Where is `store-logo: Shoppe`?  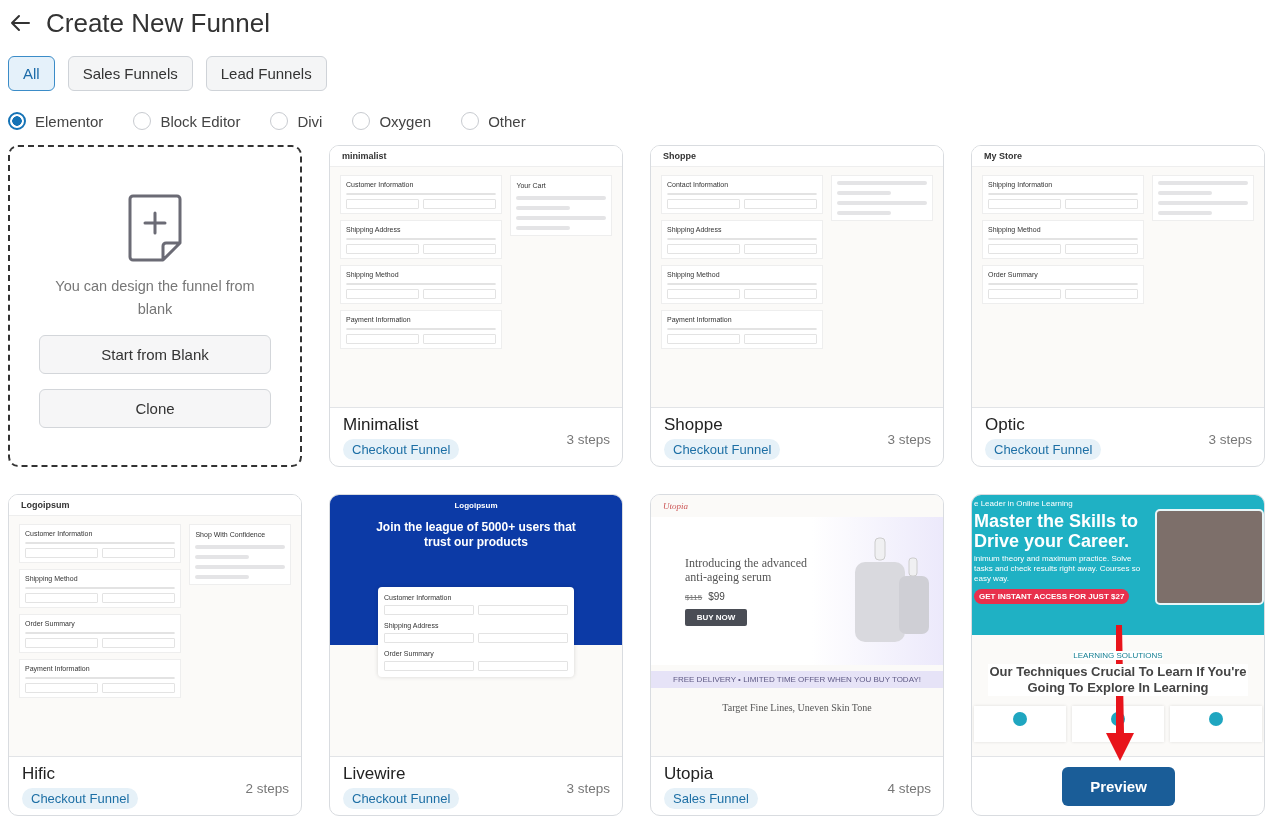
store-logo: Shoppe is located at coordinates (679, 156).